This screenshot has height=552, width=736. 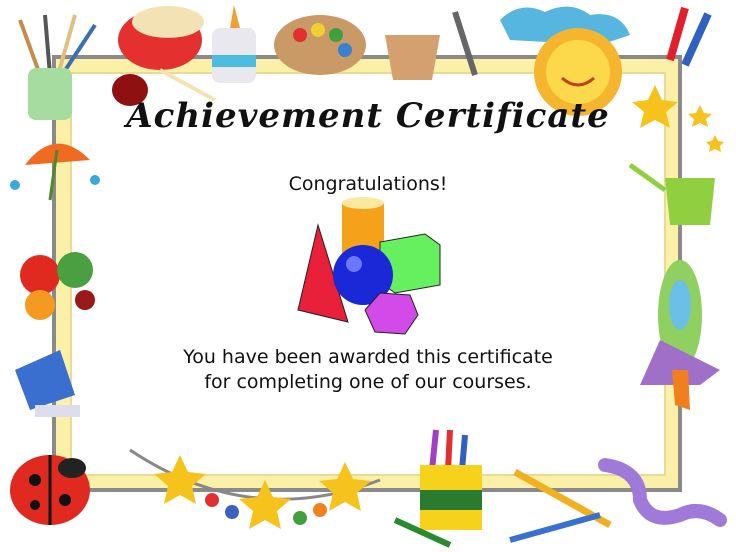 What do you see at coordinates (368, 357) in the screenshot?
I see `message-line-1: You have been awarded this certificate` at bounding box center [368, 357].